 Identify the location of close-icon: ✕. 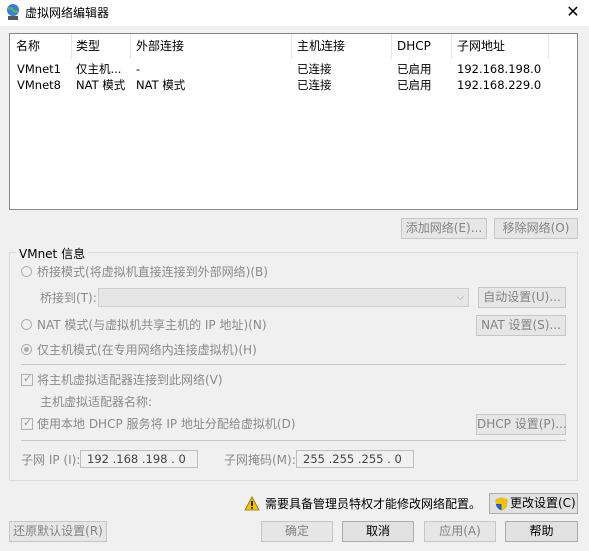
(573, 12).